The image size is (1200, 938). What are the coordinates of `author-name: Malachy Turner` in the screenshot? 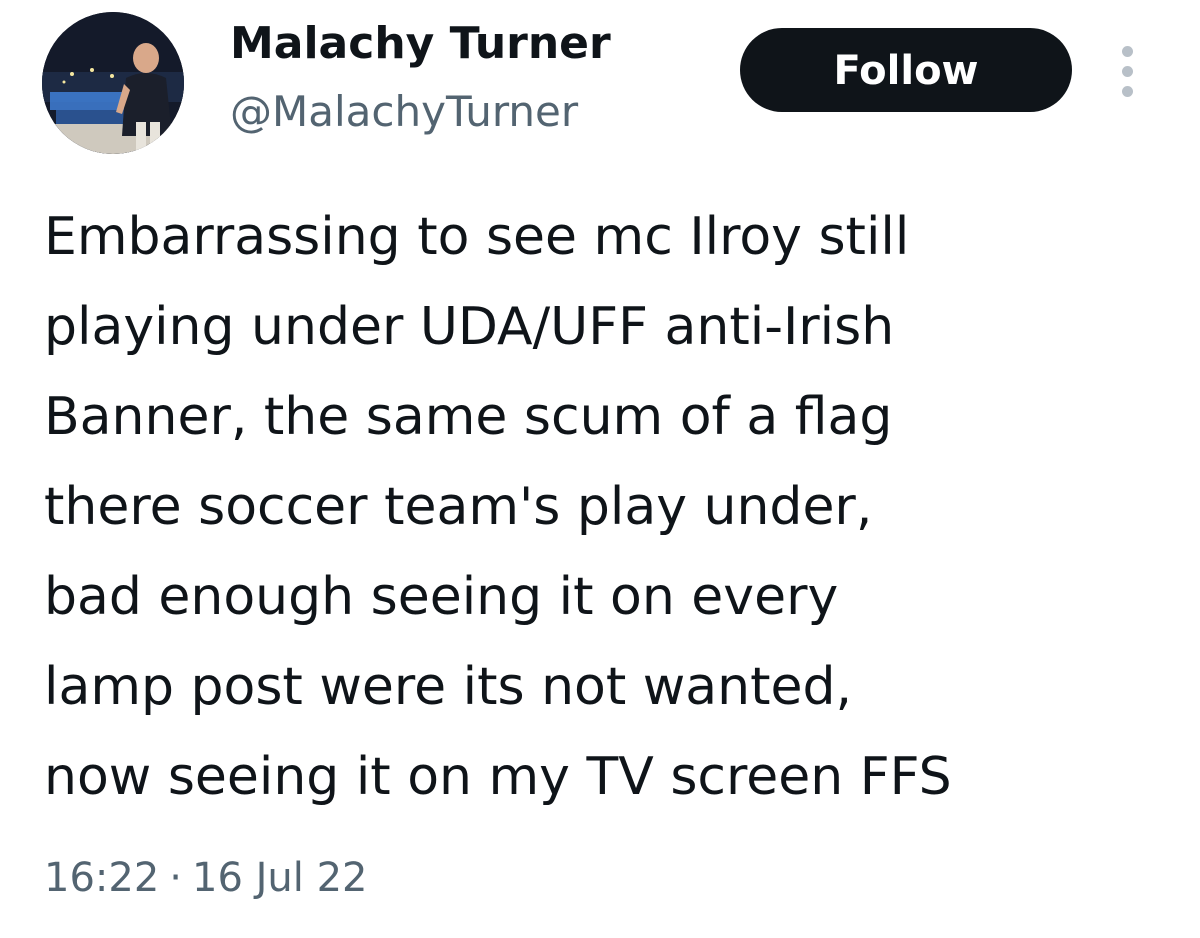 It's located at (420, 44).